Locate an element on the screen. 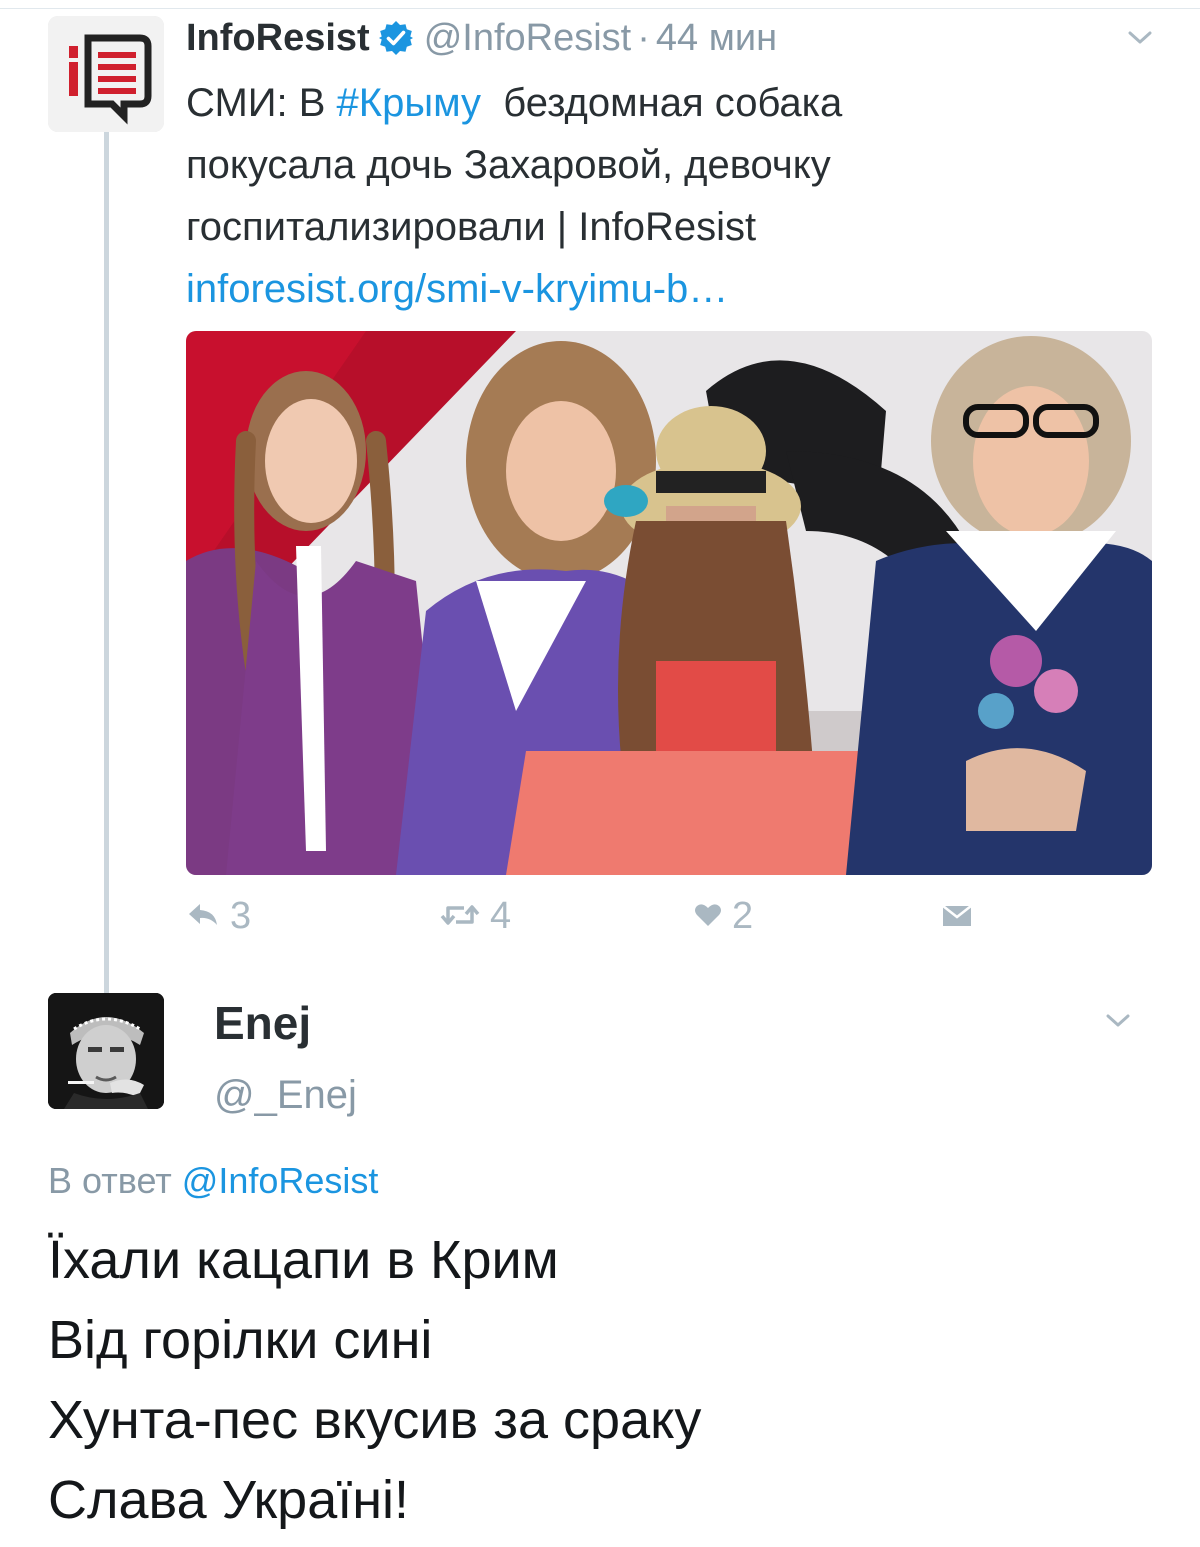 The image size is (1200, 1547). reply-count: 3 is located at coordinates (241, 915).